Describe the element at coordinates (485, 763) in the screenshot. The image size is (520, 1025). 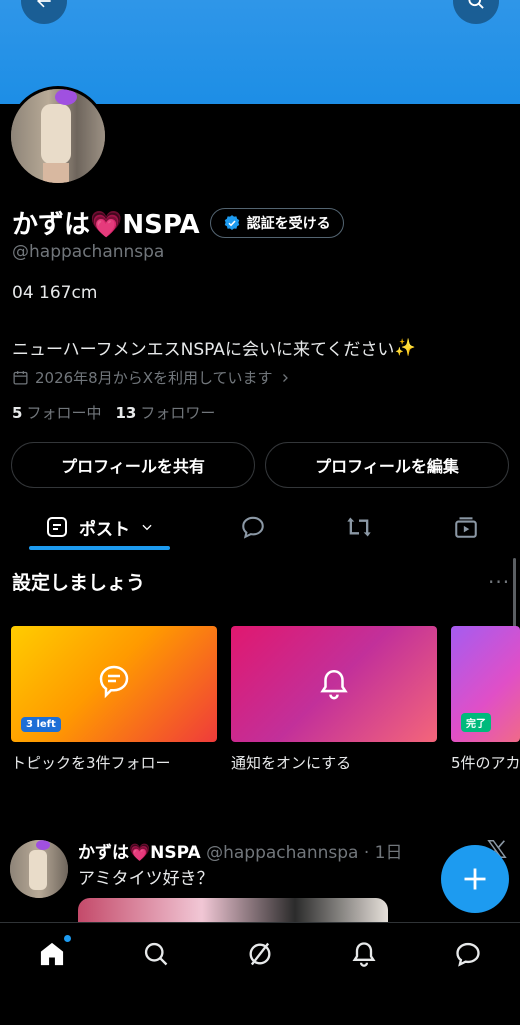
I see `setup-card-follow-label: 5件のアカ` at that location.